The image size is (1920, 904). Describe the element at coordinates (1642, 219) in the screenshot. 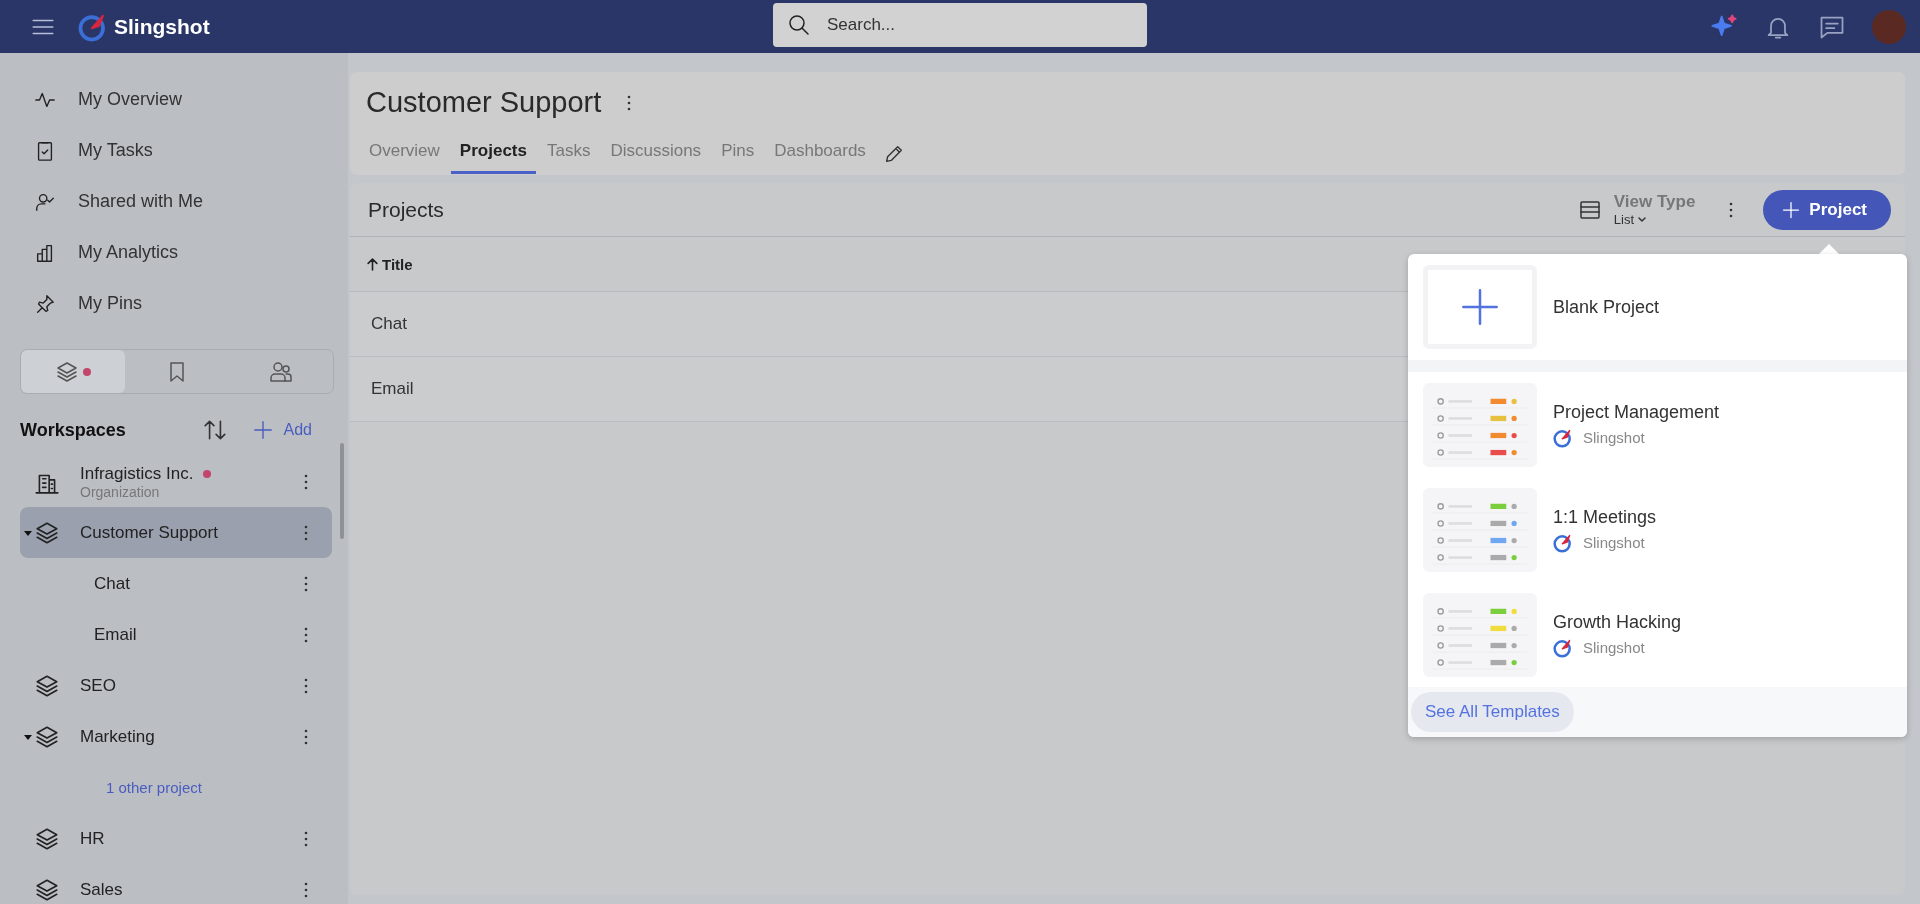

I see `chevron-down-icon` at that location.